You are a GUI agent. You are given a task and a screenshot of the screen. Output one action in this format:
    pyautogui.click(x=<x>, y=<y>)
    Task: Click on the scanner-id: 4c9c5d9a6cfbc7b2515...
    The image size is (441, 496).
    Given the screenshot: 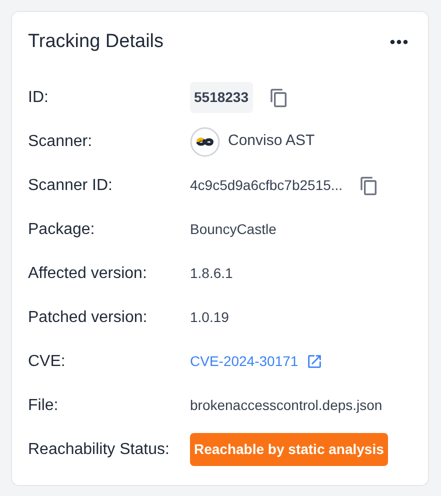 What is the action you would take?
    pyautogui.click(x=266, y=185)
    